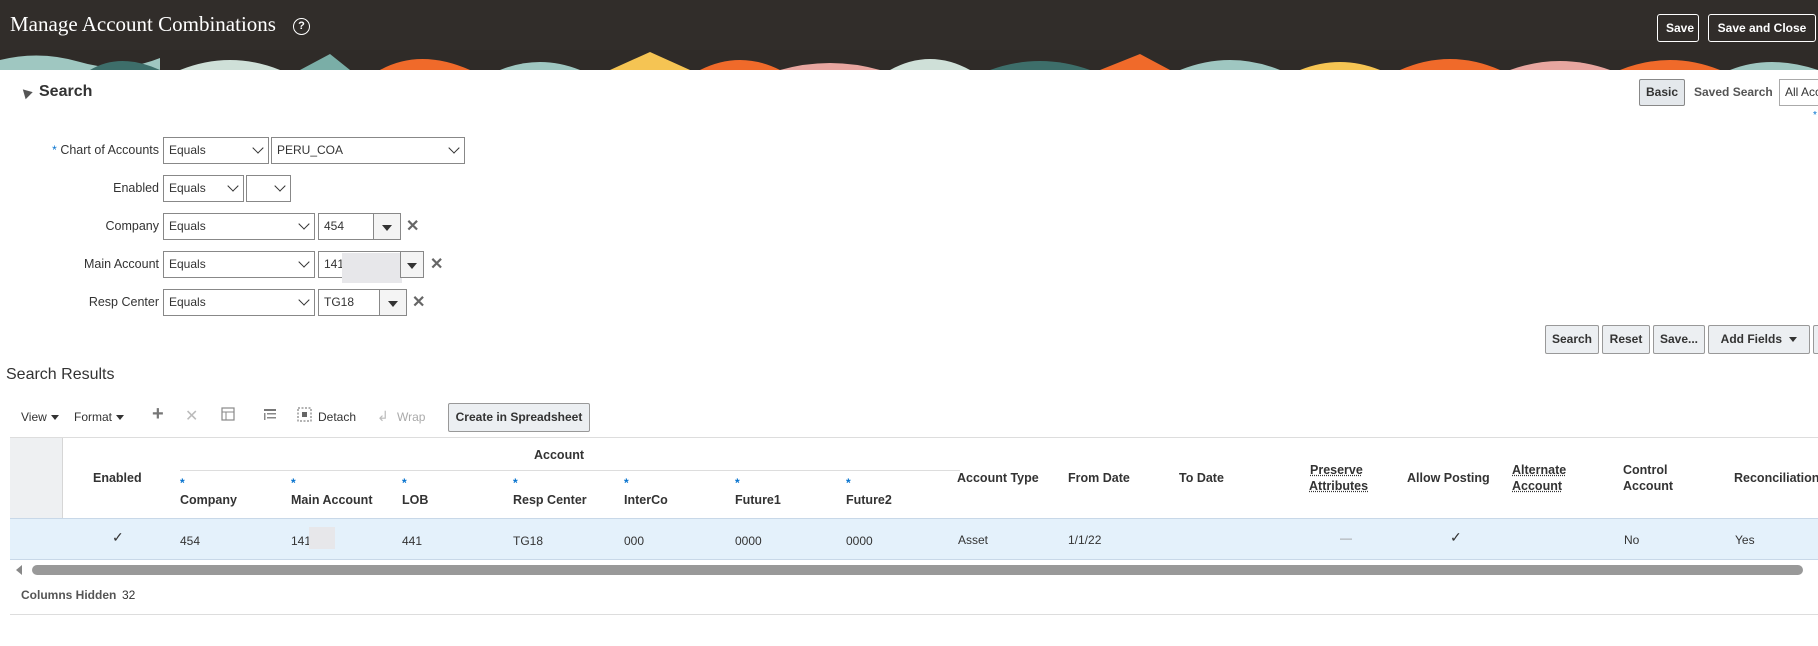 The image size is (1818, 646). I want to click on reset-button: Reset, so click(1626, 339).